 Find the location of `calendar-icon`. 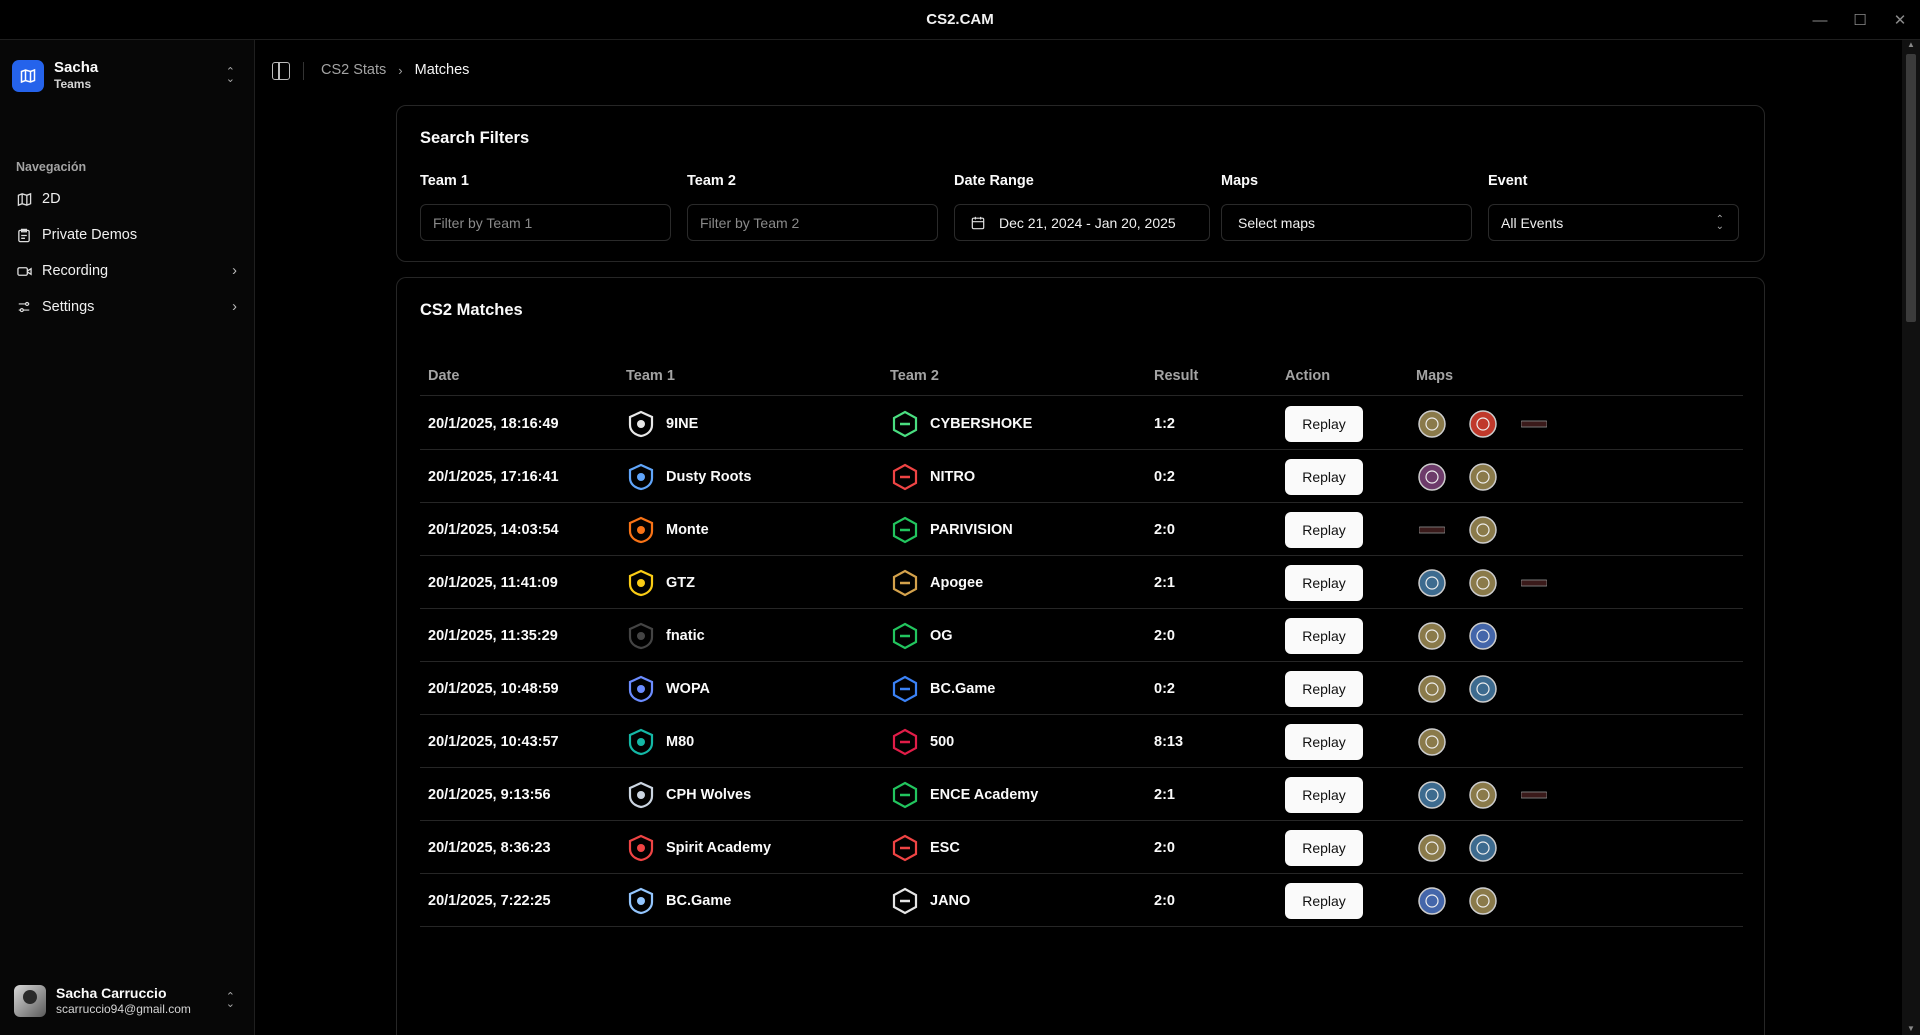

calendar-icon is located at coordinates (978, 223).